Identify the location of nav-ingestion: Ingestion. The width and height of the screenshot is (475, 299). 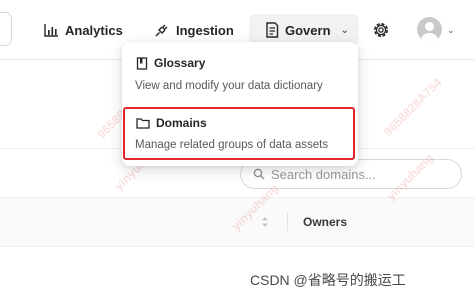
(194, 30).